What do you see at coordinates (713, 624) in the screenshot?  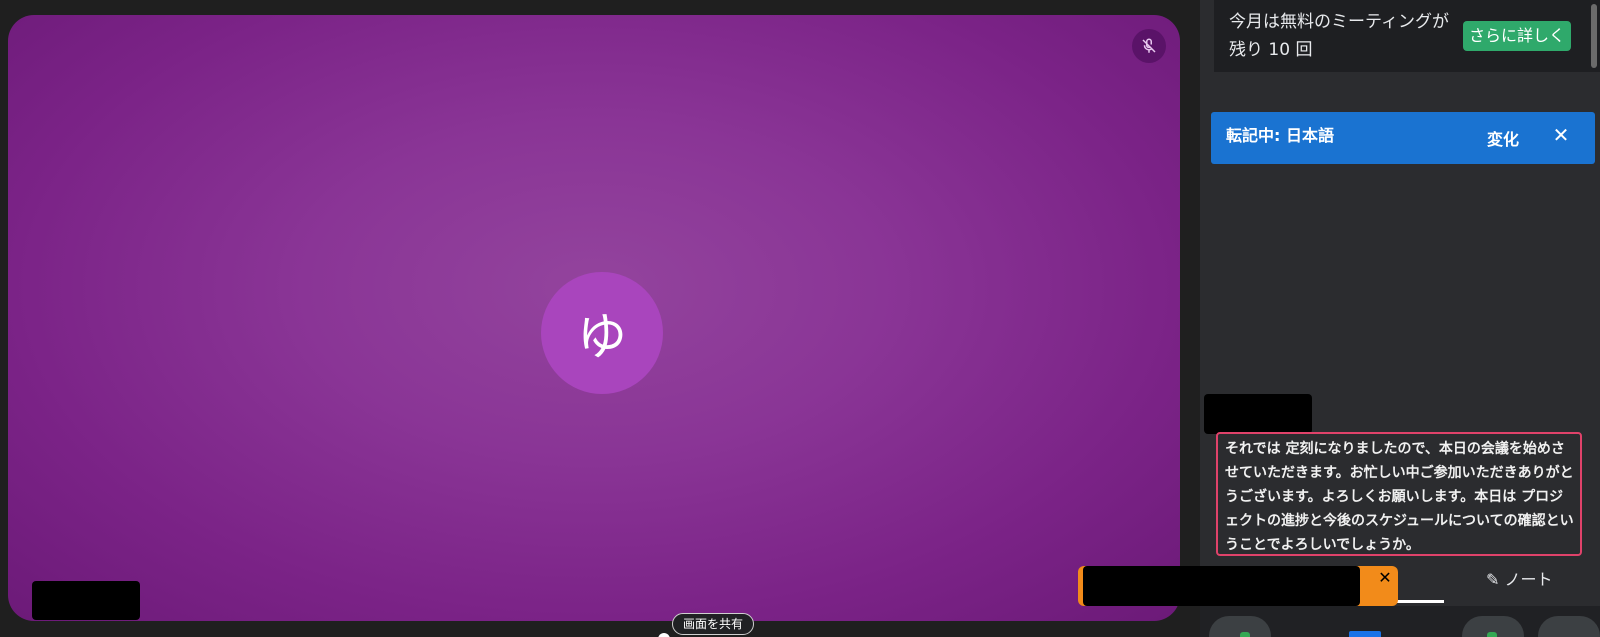 I see `share-screen-pill: 画面を共有` at bounding box center [713, 624].